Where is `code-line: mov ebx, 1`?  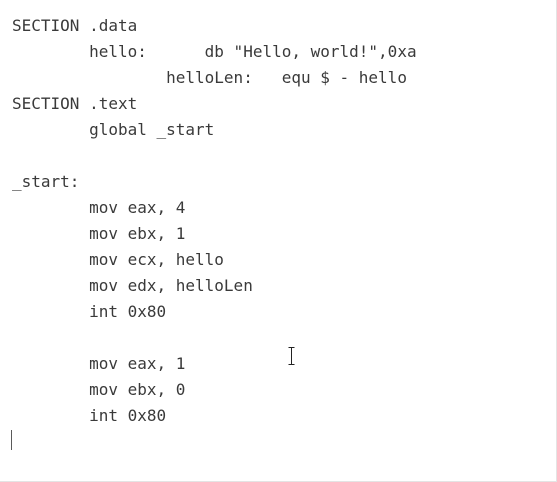 code-line: mov ebx, 1 is located at coordinates (99, 233).